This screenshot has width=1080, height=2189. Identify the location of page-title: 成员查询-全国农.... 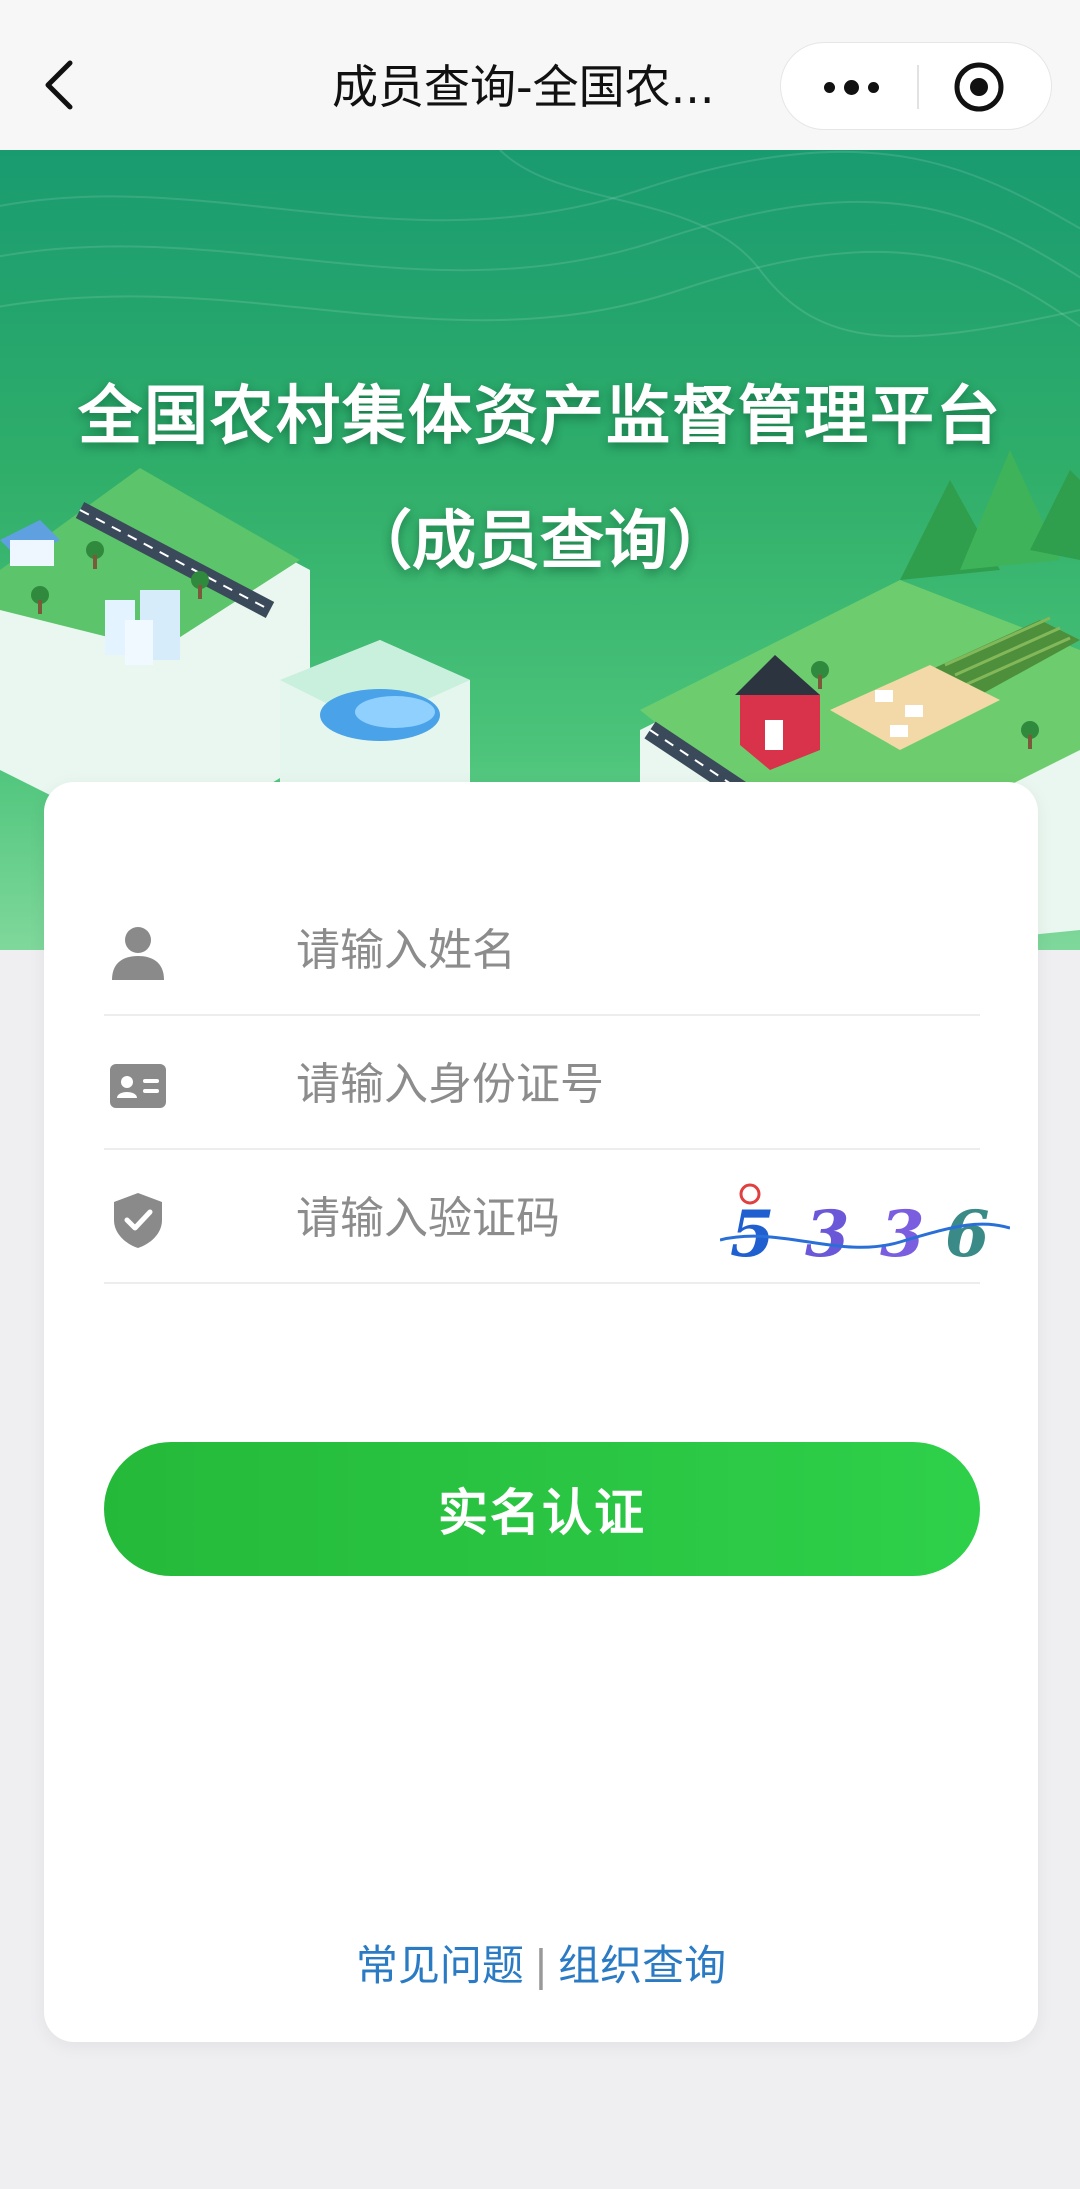
(523, 87).